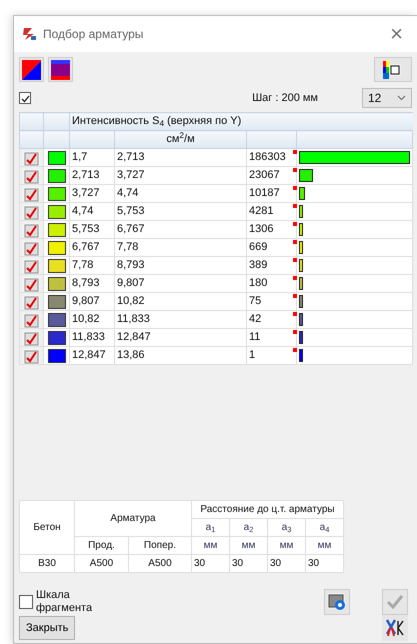 Image resolution: width=417 pixels, height=644 pixels. What do you see at coordinates (249, 527) in the screenshot?
I see `column-header: a$_{2}$` at bounding box center [249, 527].